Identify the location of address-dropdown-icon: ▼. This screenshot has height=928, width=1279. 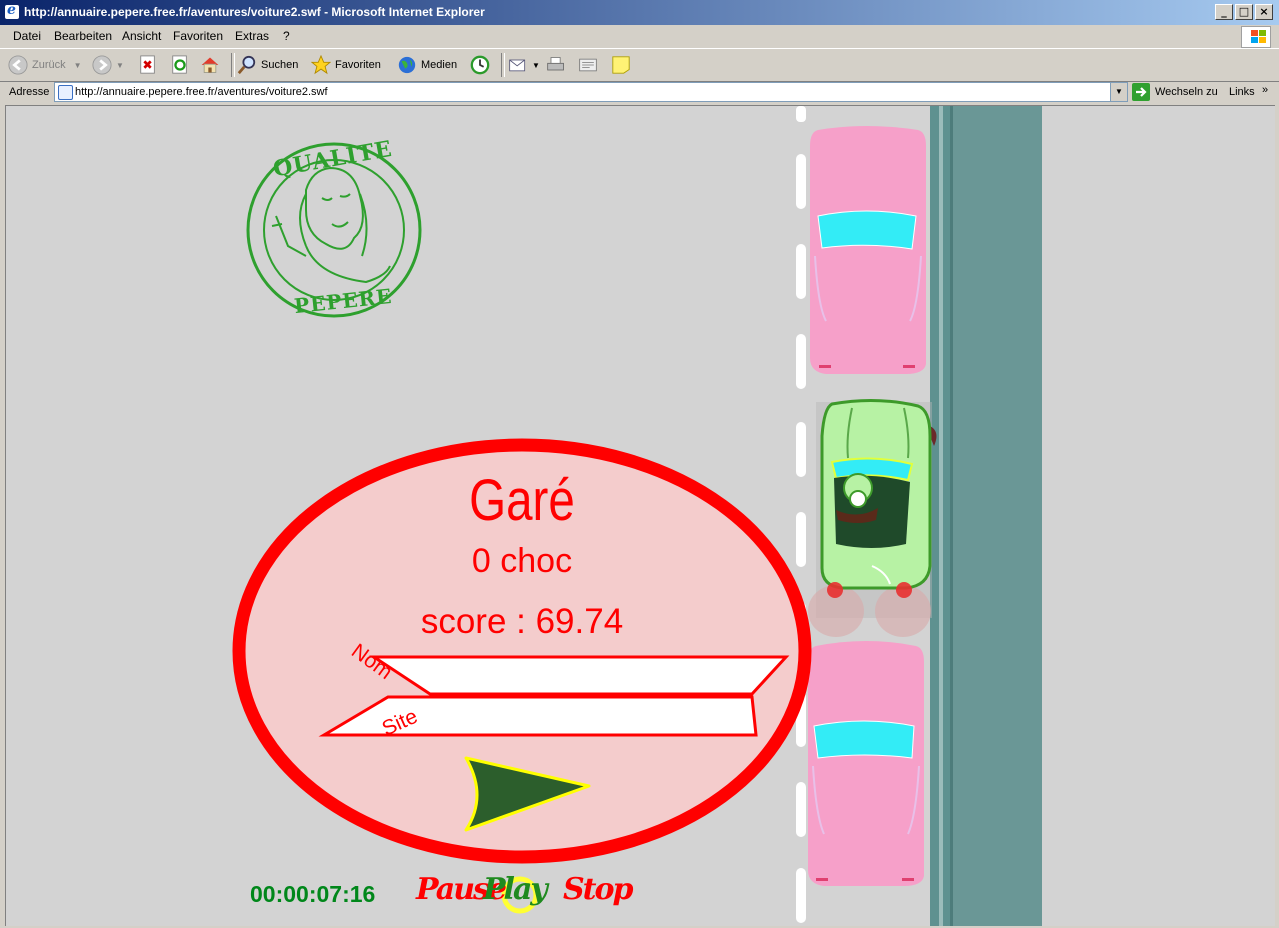
(1118, 92).